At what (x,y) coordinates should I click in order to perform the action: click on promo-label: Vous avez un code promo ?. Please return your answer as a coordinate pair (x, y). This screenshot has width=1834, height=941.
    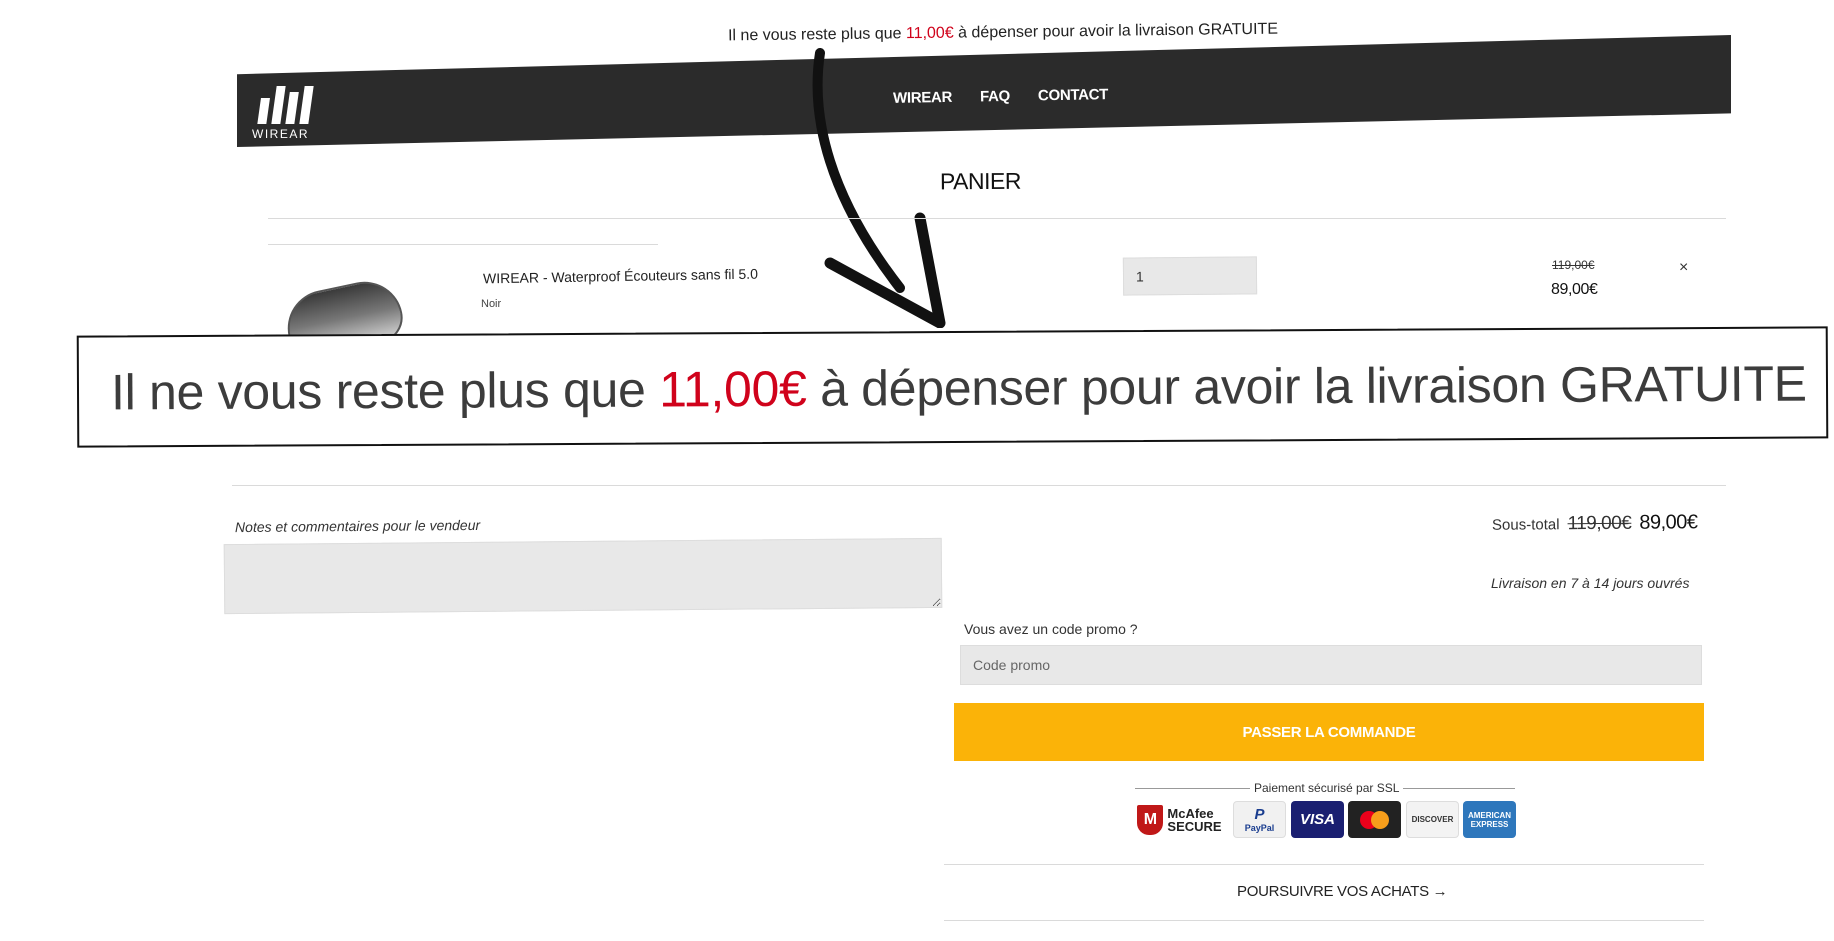
    Looking at the image, I should click on (1051, 629).